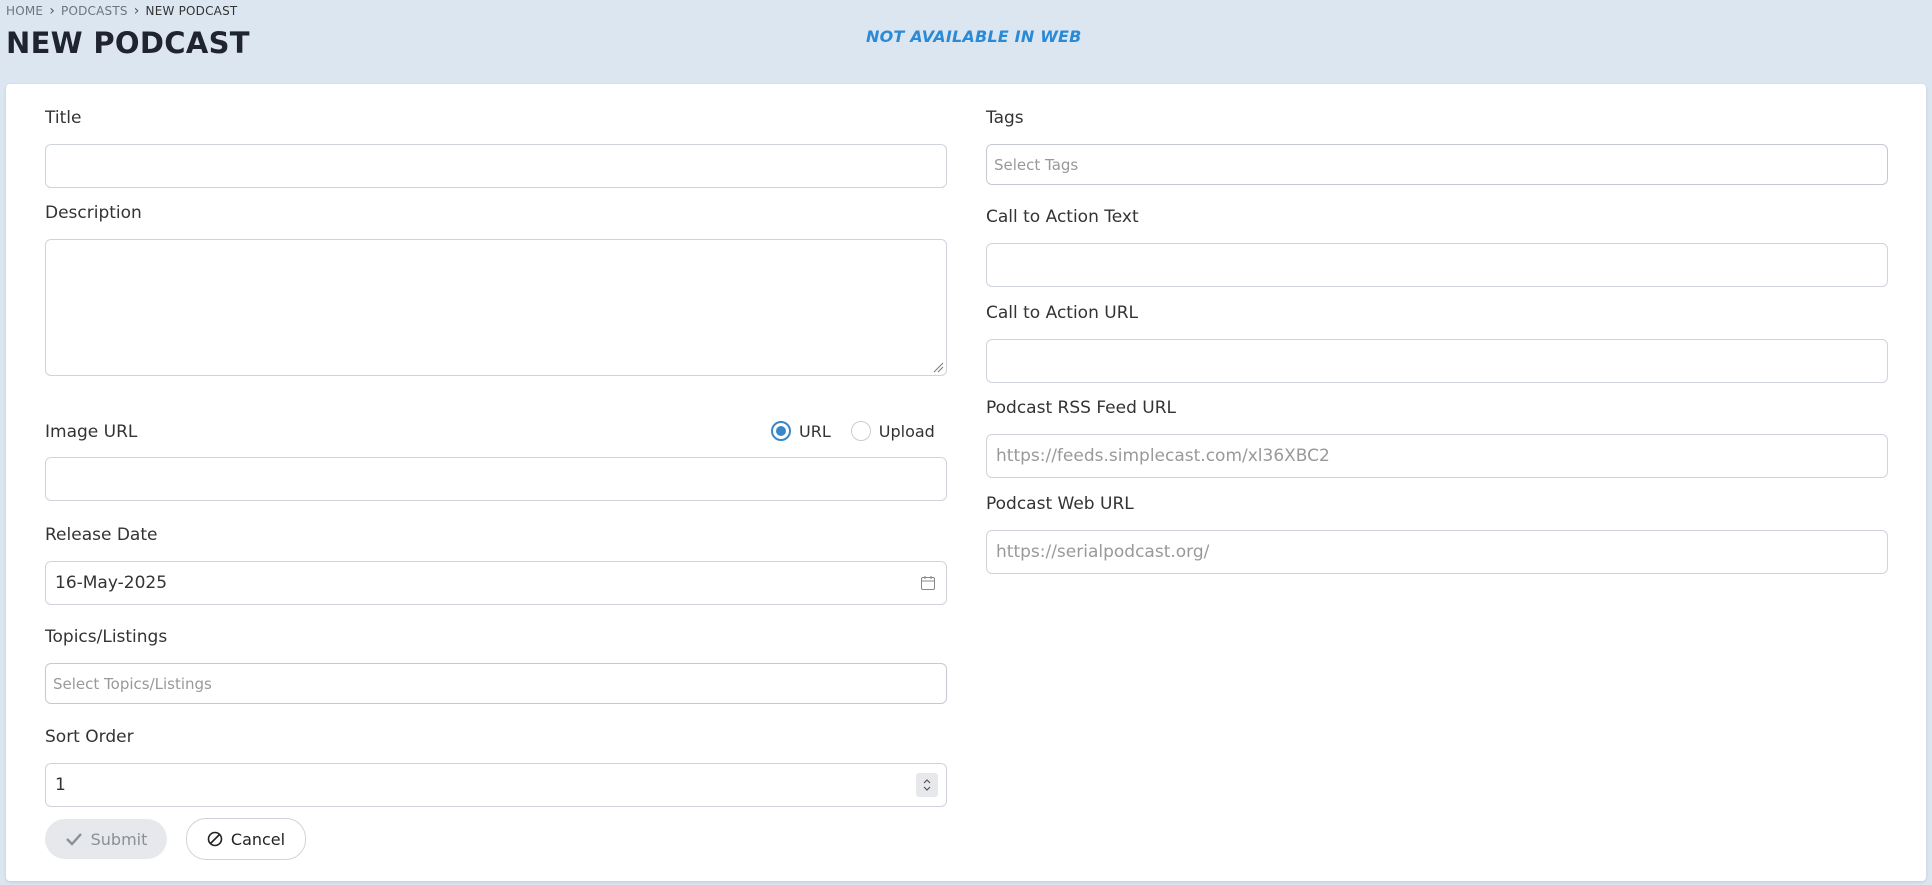 The height and width of the screenshot is (885, 1932). What do you see at coordinates (258, 839) in the screenshot?
I see `cancel-label: Cancel` at bounding box center [258, 839].